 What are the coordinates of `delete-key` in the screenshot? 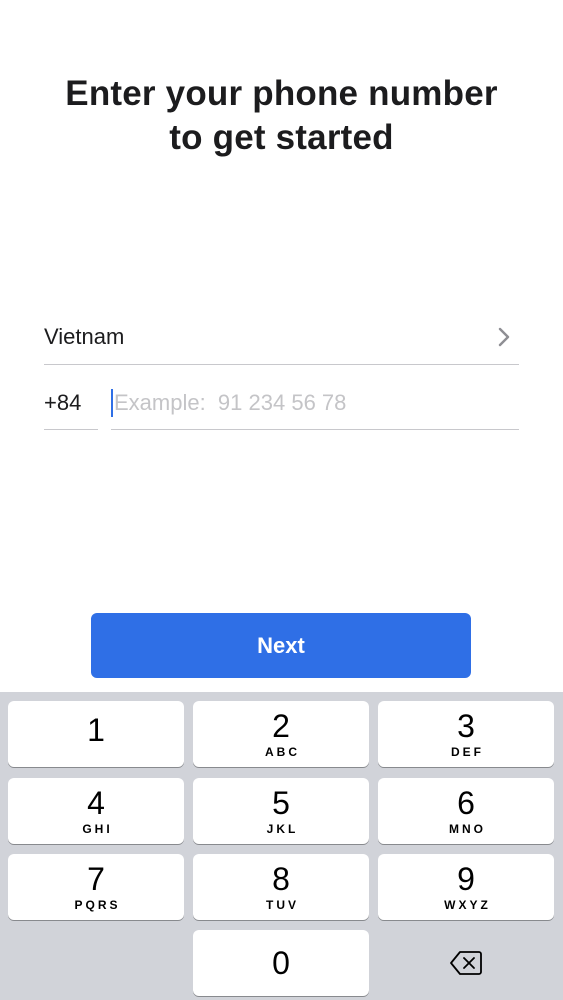 It's located at (466, 965).